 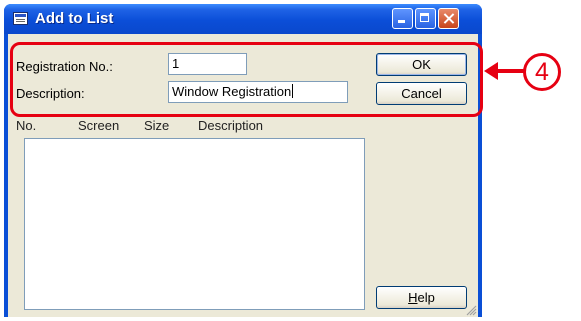 I want to click on close-button, so click(x=448, y=18).